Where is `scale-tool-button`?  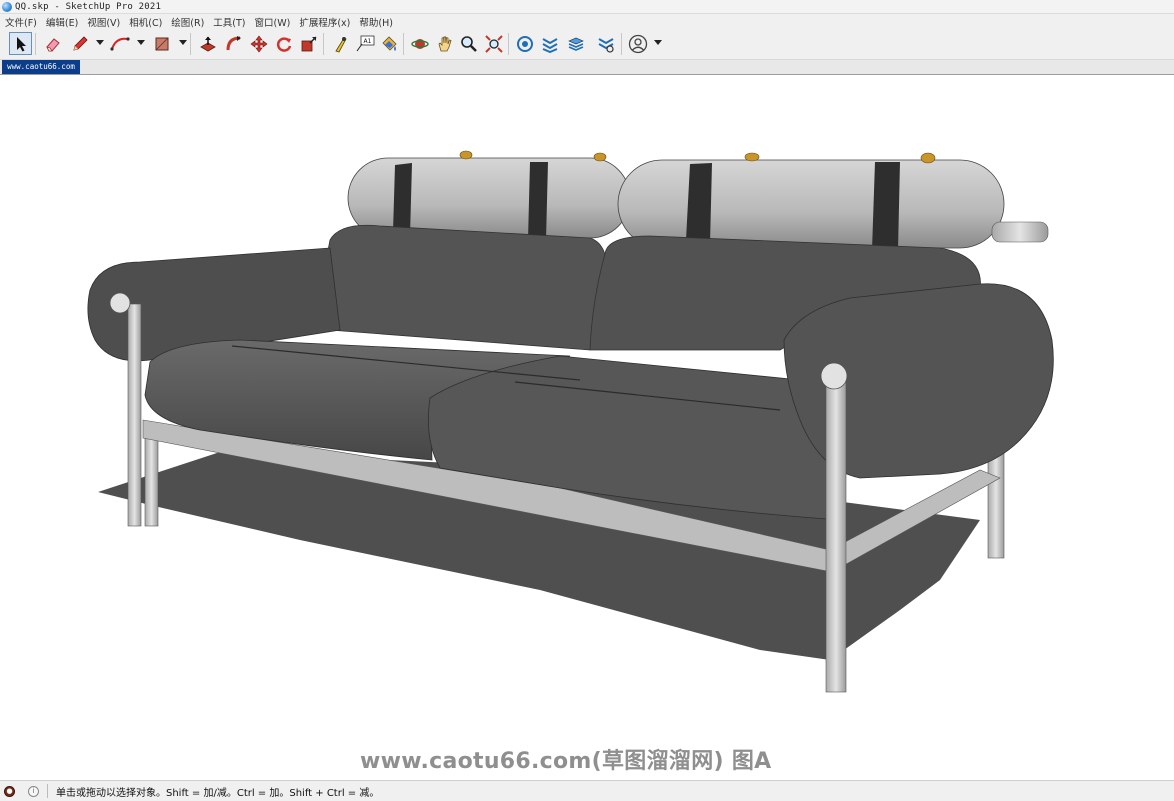 scale-tool-button is located at coordinates (308, 43).